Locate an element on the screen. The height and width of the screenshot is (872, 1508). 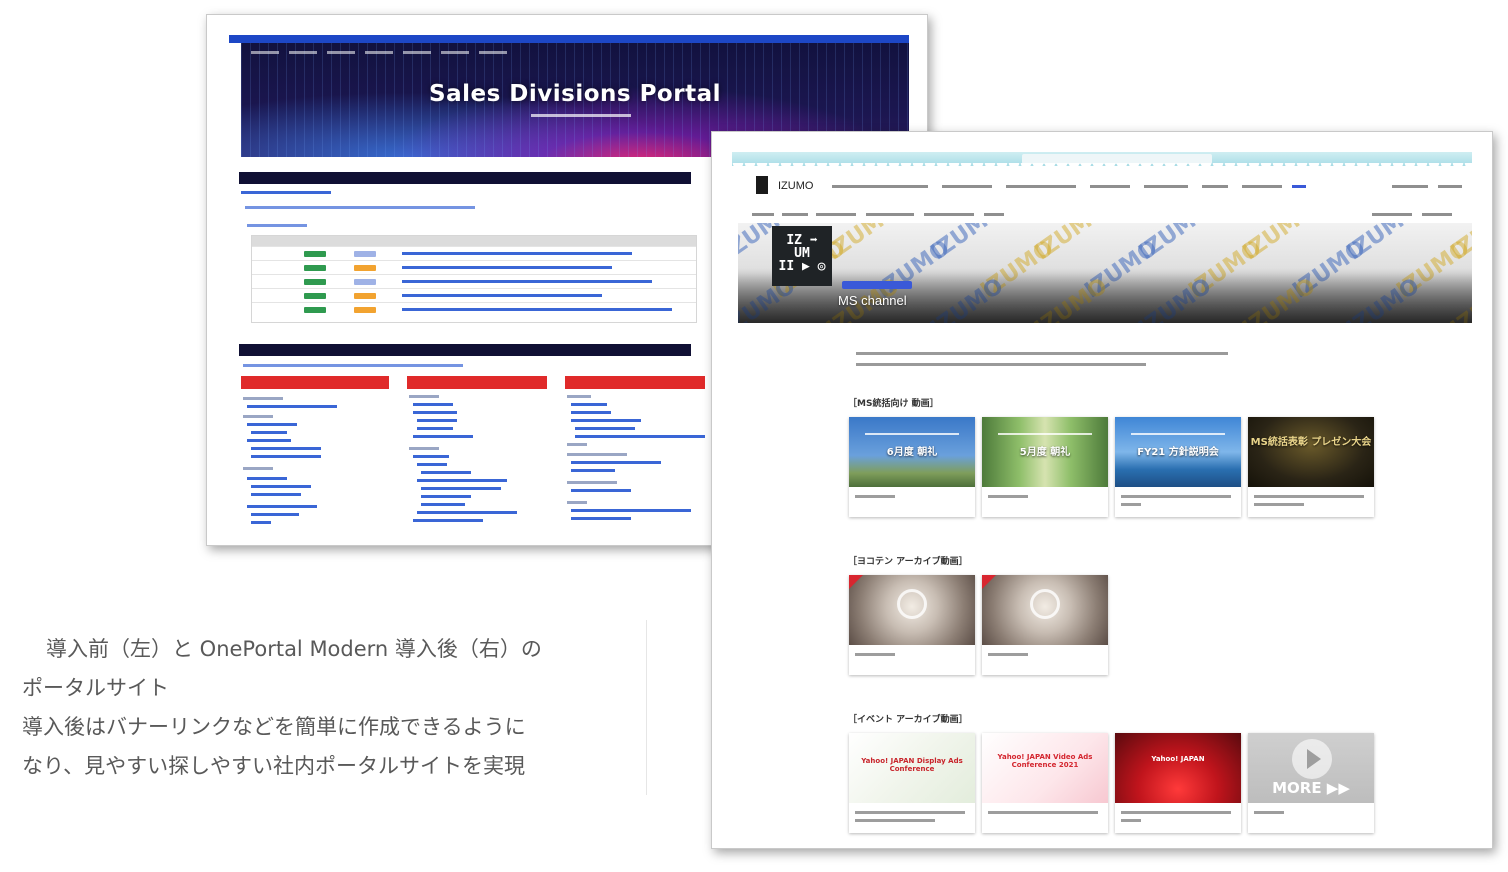
event-card: Yahoo! JAPAN Video Ads Conference 2021 is located at coordinates (1045, 783).